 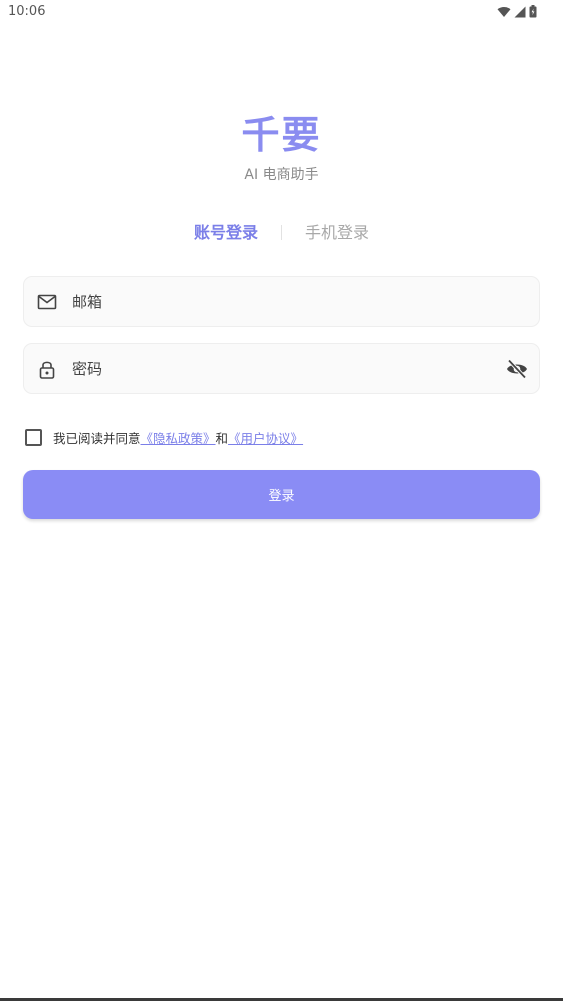 I want to click on email-input, so click(x=282, y=301).